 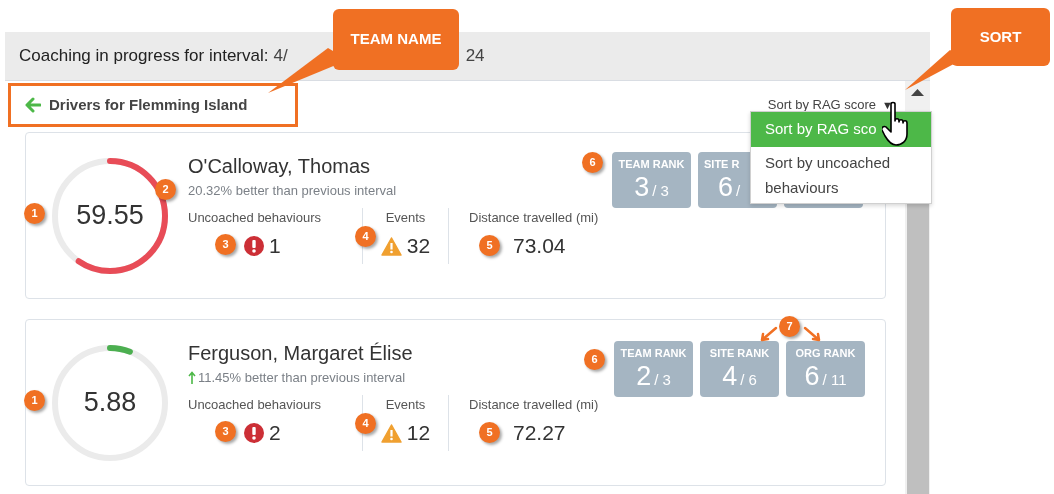 What do you see at coordinates (748, 380) in the screenshot?
I see `rank-total: / 6` at bounding box center [748, 380].